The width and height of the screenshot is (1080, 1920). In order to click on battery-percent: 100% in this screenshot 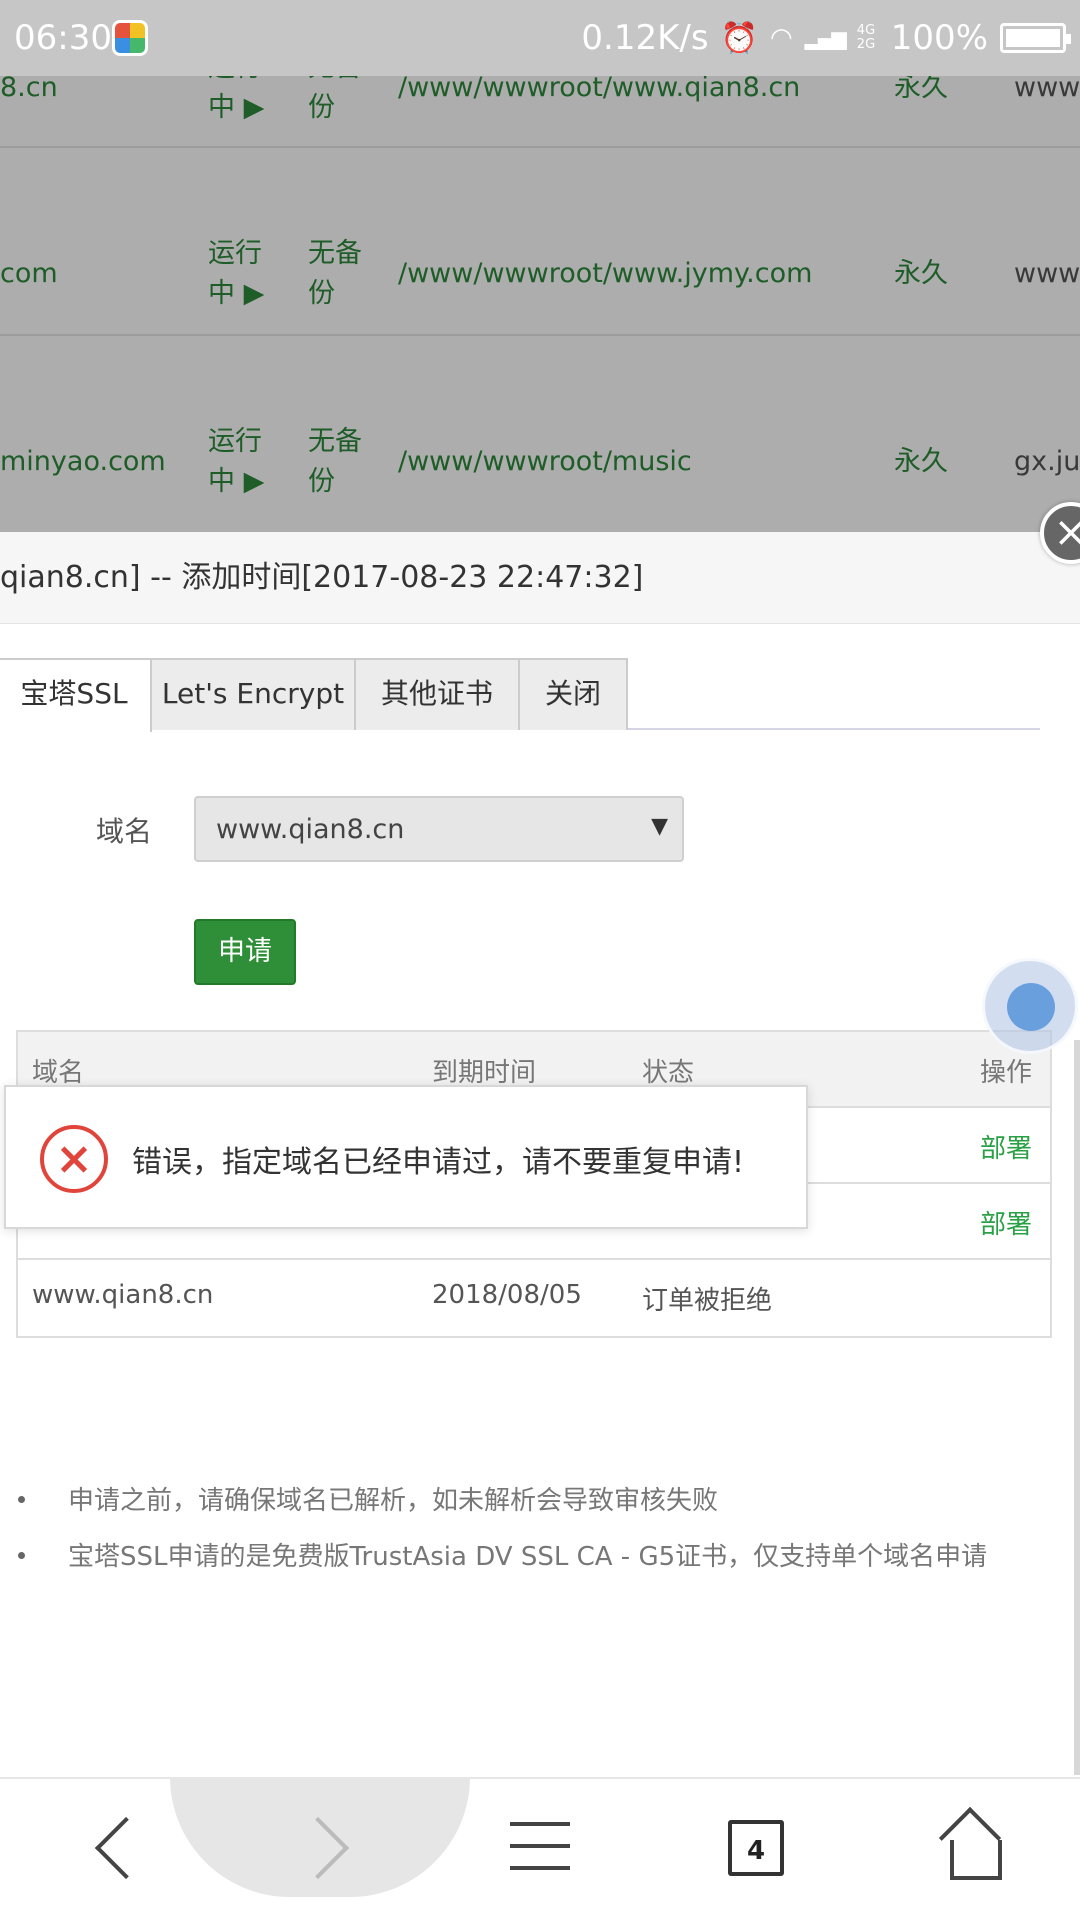, I will do `click(939, 38)`.